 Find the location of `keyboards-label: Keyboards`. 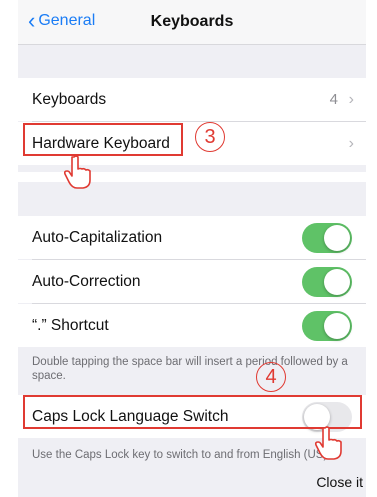

keyboards-label: Keyboards is located at coordinates (69, 99).